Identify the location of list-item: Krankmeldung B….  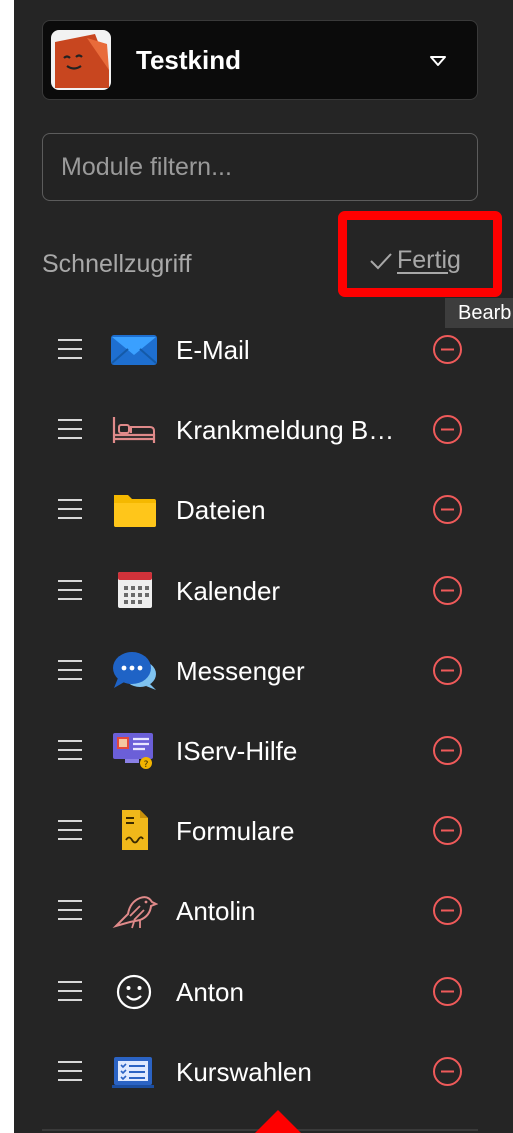
(263, 429).